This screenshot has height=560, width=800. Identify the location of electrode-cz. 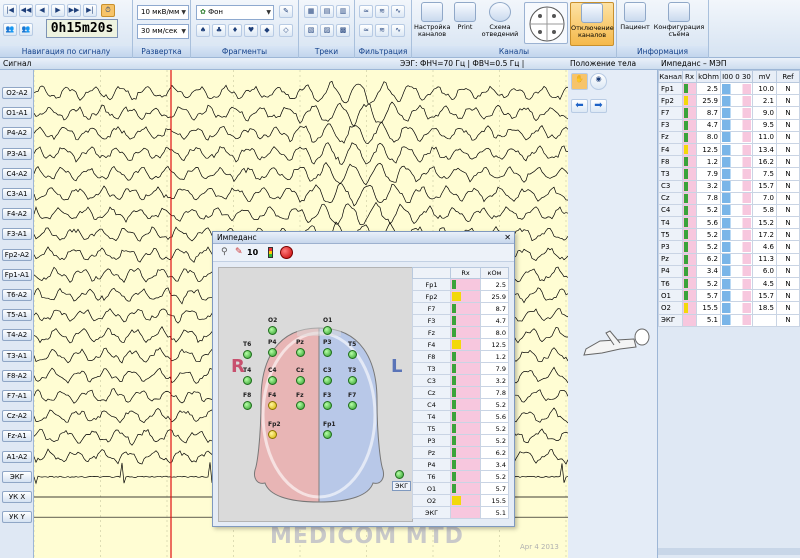
(300, 380).